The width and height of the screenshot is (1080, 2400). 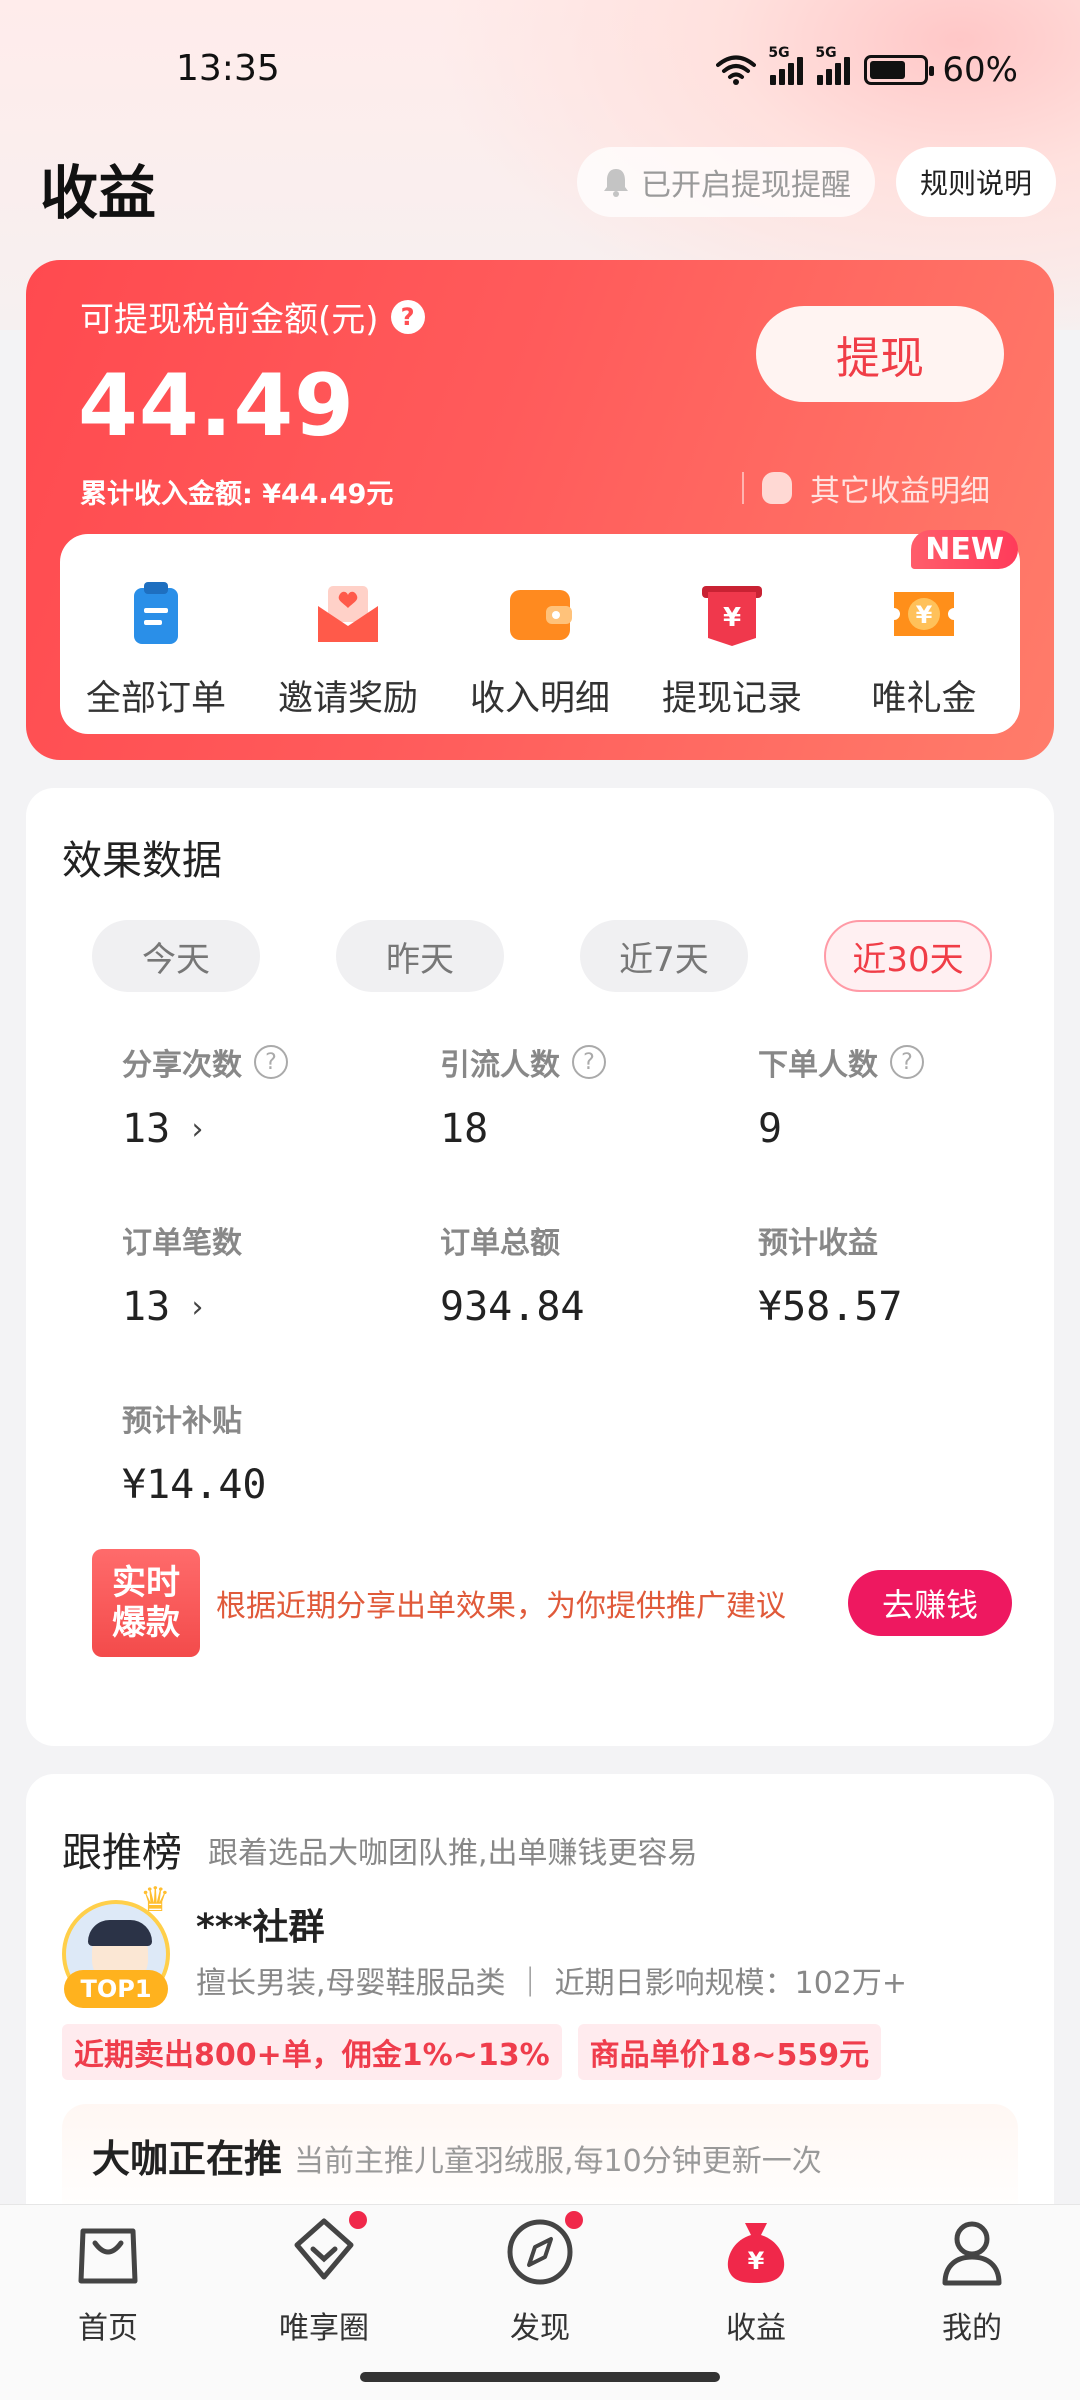 What do you see at coordinates (155, 699) in the screenshot?
I see `quick-action-label: 全部订单` at bounding box center [155, 699].